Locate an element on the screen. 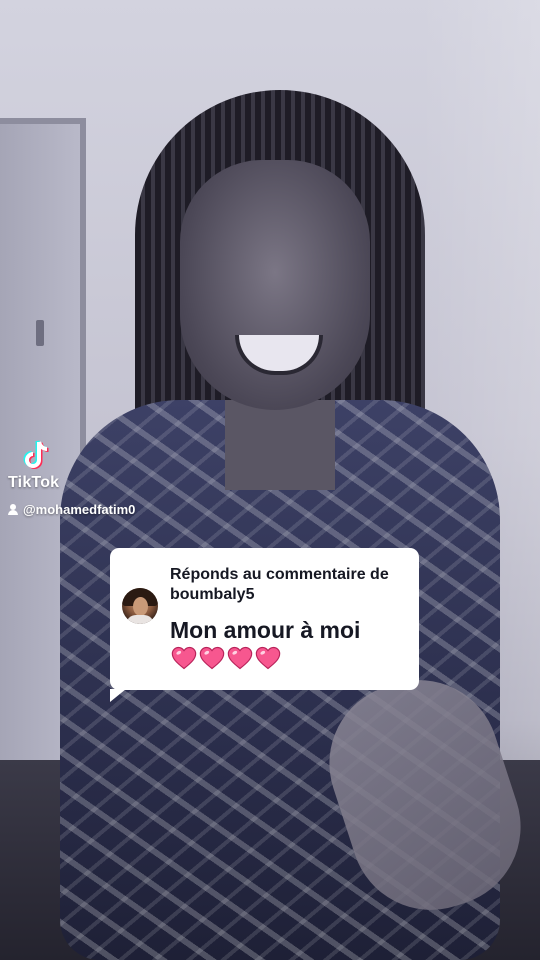  avatar-face is located at coordinates (140, 606).